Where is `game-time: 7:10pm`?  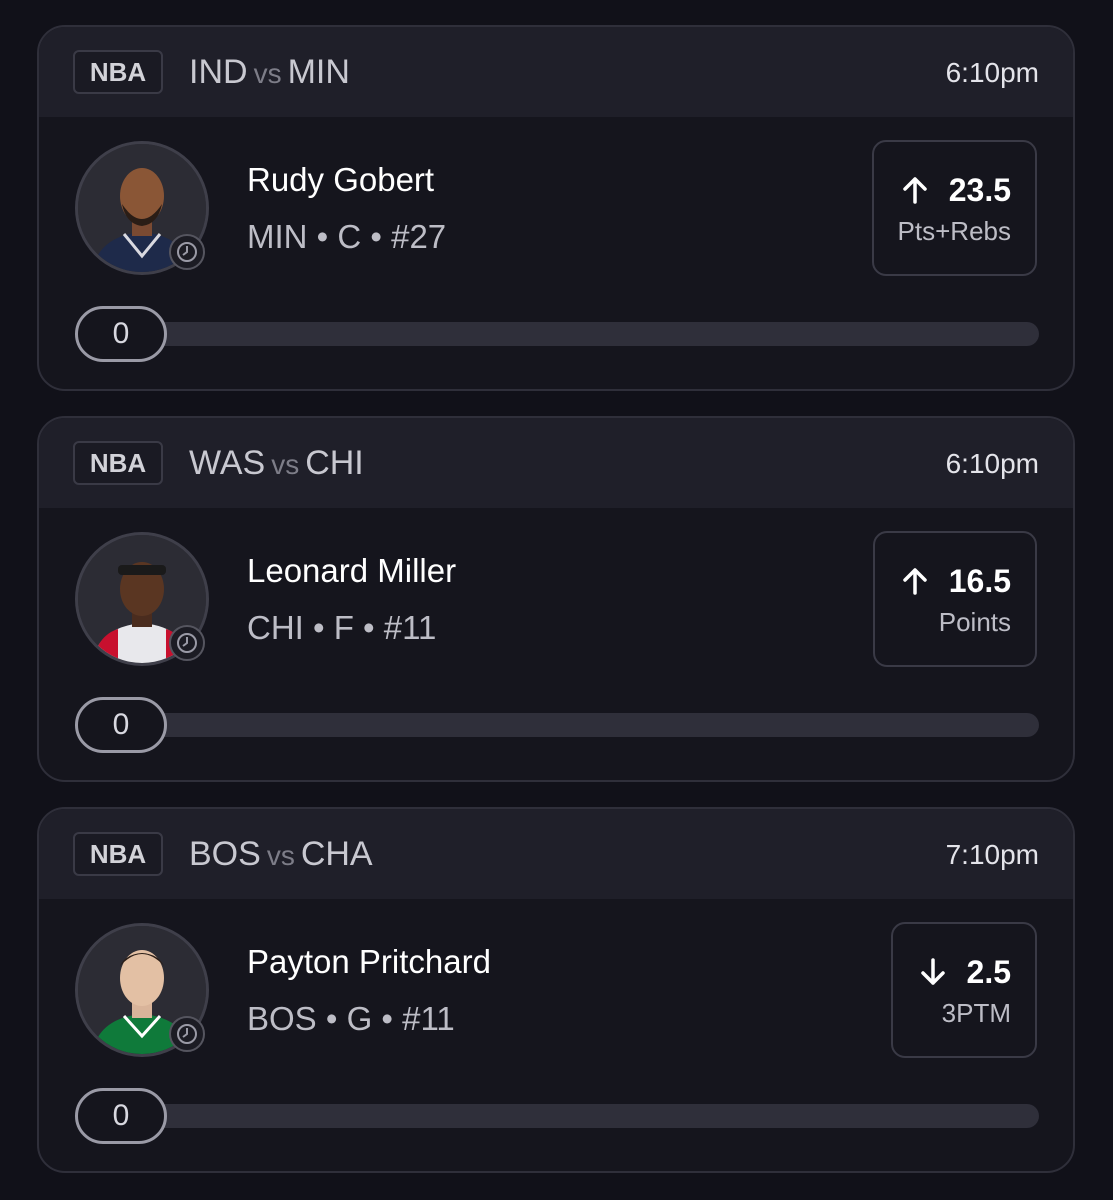 game-time: 7:10pm is located at coordinates (992, 854).